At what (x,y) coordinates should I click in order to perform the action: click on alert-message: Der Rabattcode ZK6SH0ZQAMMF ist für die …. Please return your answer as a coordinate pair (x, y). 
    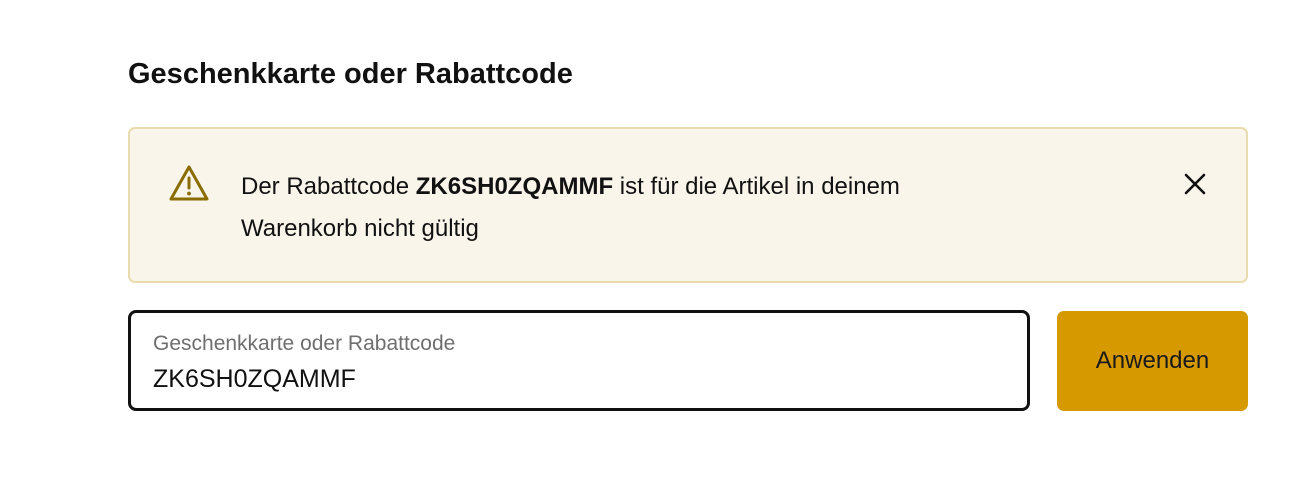
    Looking at the image, I should click on (691, 208).